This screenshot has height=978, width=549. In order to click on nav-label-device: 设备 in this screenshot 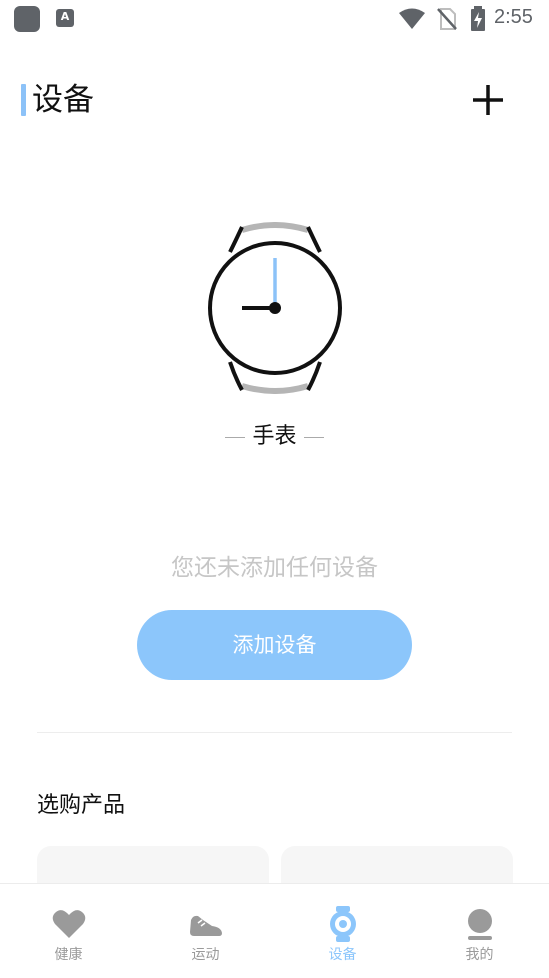, I will do `click(342, 955)`.